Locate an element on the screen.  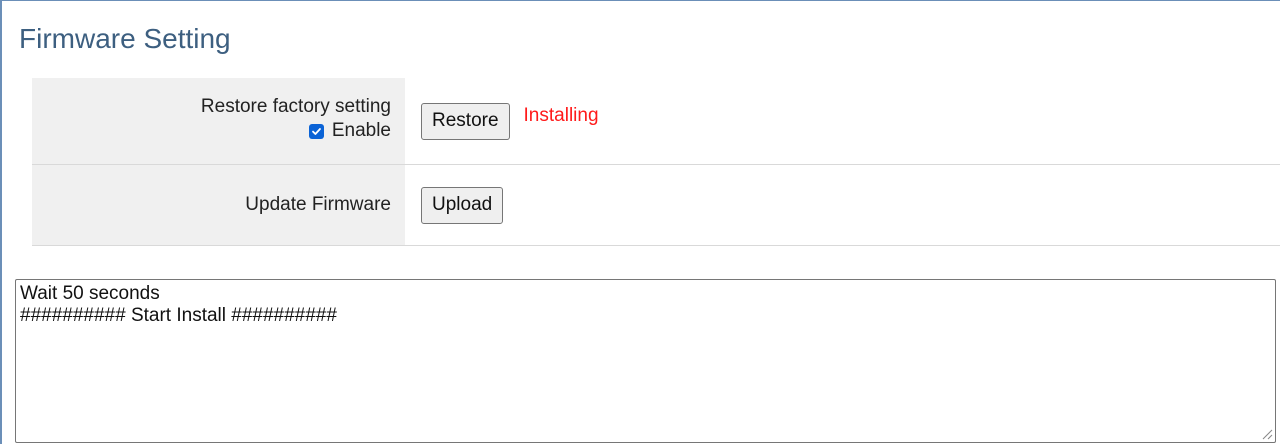
update-value-cell: Upload is located at coordinates (842, 205).